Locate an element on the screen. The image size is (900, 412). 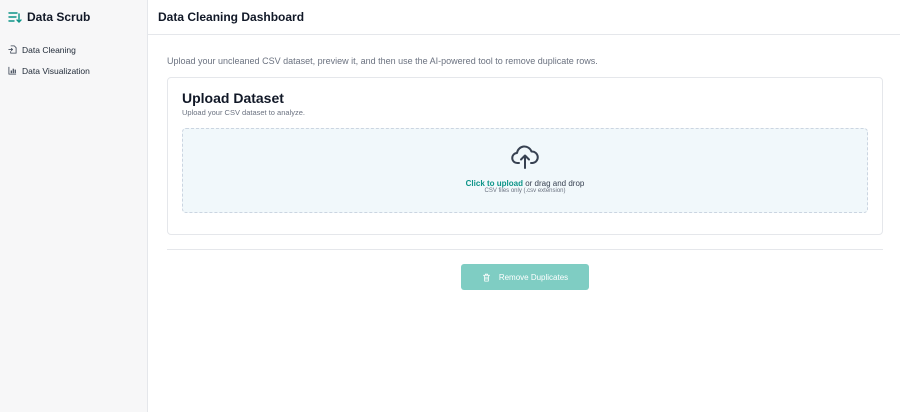
sidebar-item-data-visualization: Data Visualization is located at coordinates (73, 70).